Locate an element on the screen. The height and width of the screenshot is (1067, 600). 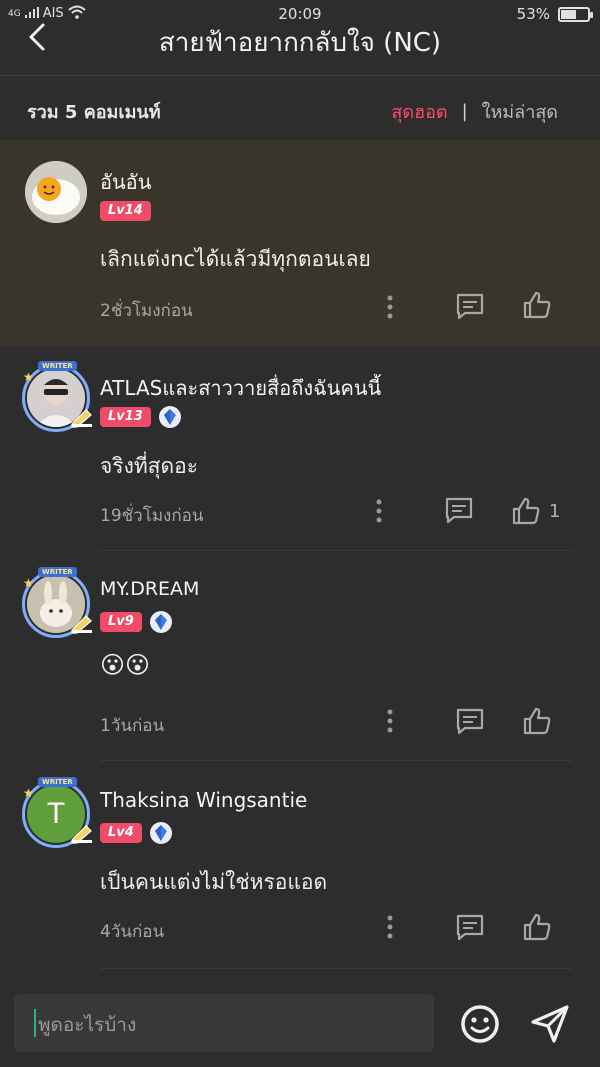
comments-summary-bar: รวม 5 คอมเมนท์ สุดฮอต | ใหม่ล่าสุด is located at coordinates (300, 108).